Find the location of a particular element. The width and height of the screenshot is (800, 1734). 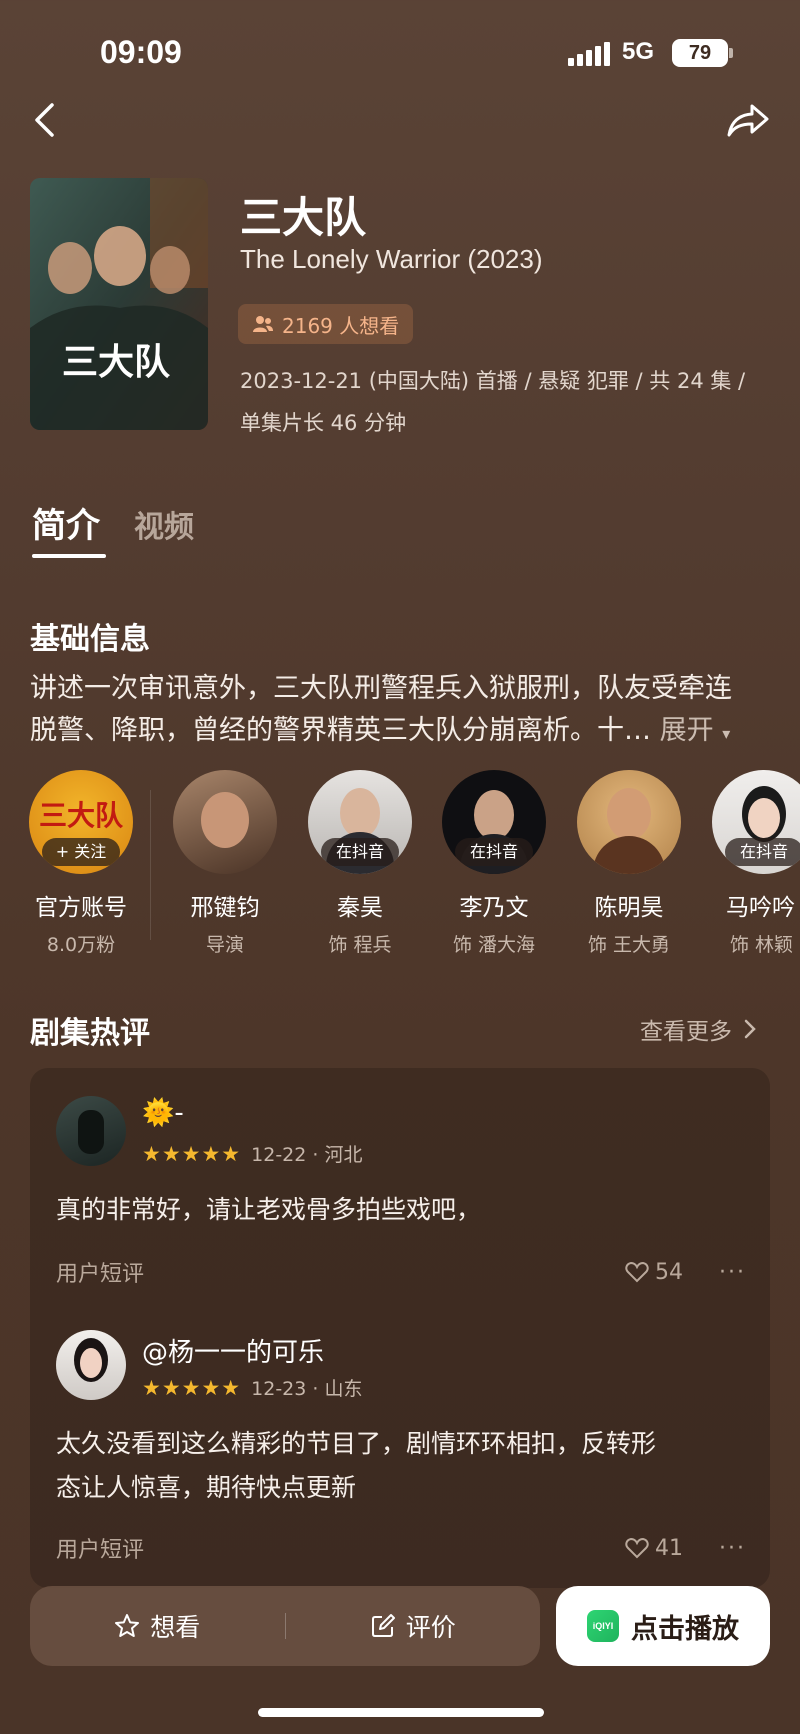

edit-icon is located at coordinates (383, 1625).